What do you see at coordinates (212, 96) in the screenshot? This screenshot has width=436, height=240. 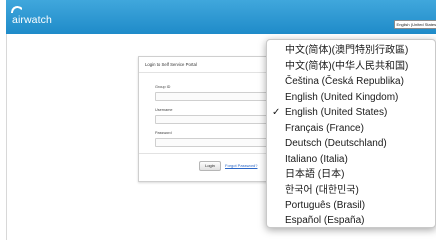 I see `group-id-input` at bounding box center [212, 96].